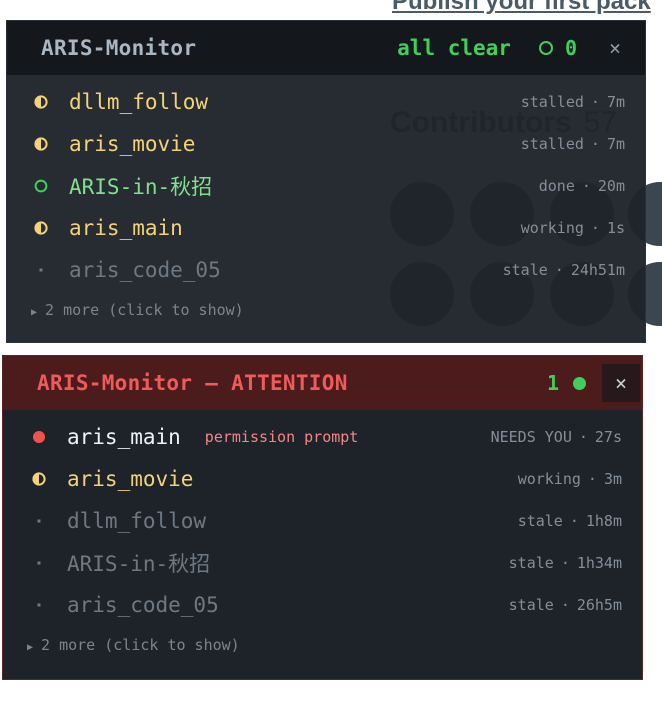  What do you see at coordinates (326, 48) in the screenshot?
I see `panel-header: ARIS-Monitor all clear 0 ×` at bounding box center [326, 48].